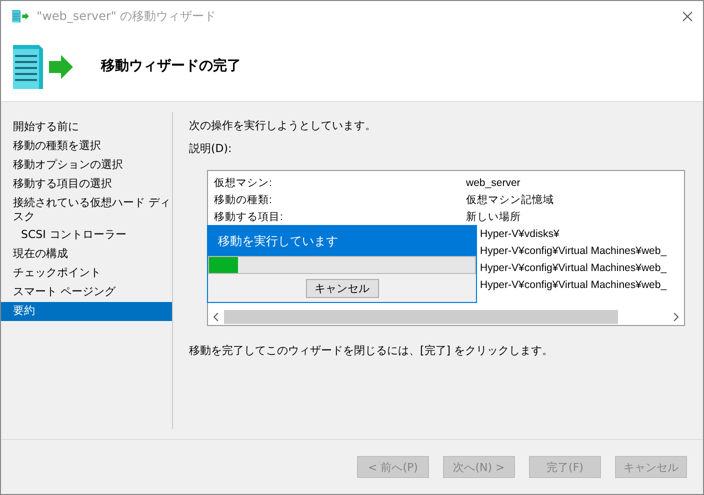 The height and width of the screenshot is (495, 704). What do you see at coordinates (371, 350) in the screenshot?
I see `instruction-text: 移動を完了してこのウィザードを閉じるには、[完了] をクリックします。` at bounding box center [371, 350].